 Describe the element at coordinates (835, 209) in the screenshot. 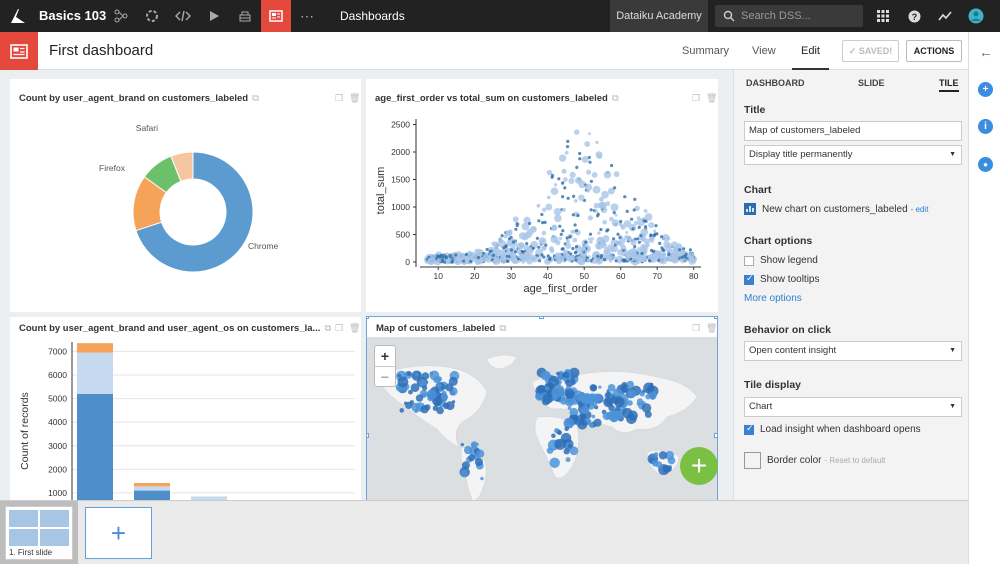

I see `chart-name: New chart on customers_labeled` at that location.